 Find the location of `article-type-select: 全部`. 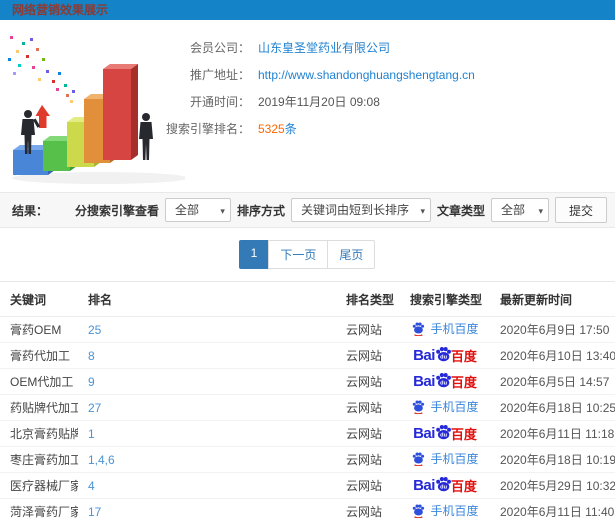

article-type-select: 全部 is located at coordinates (519, 210).